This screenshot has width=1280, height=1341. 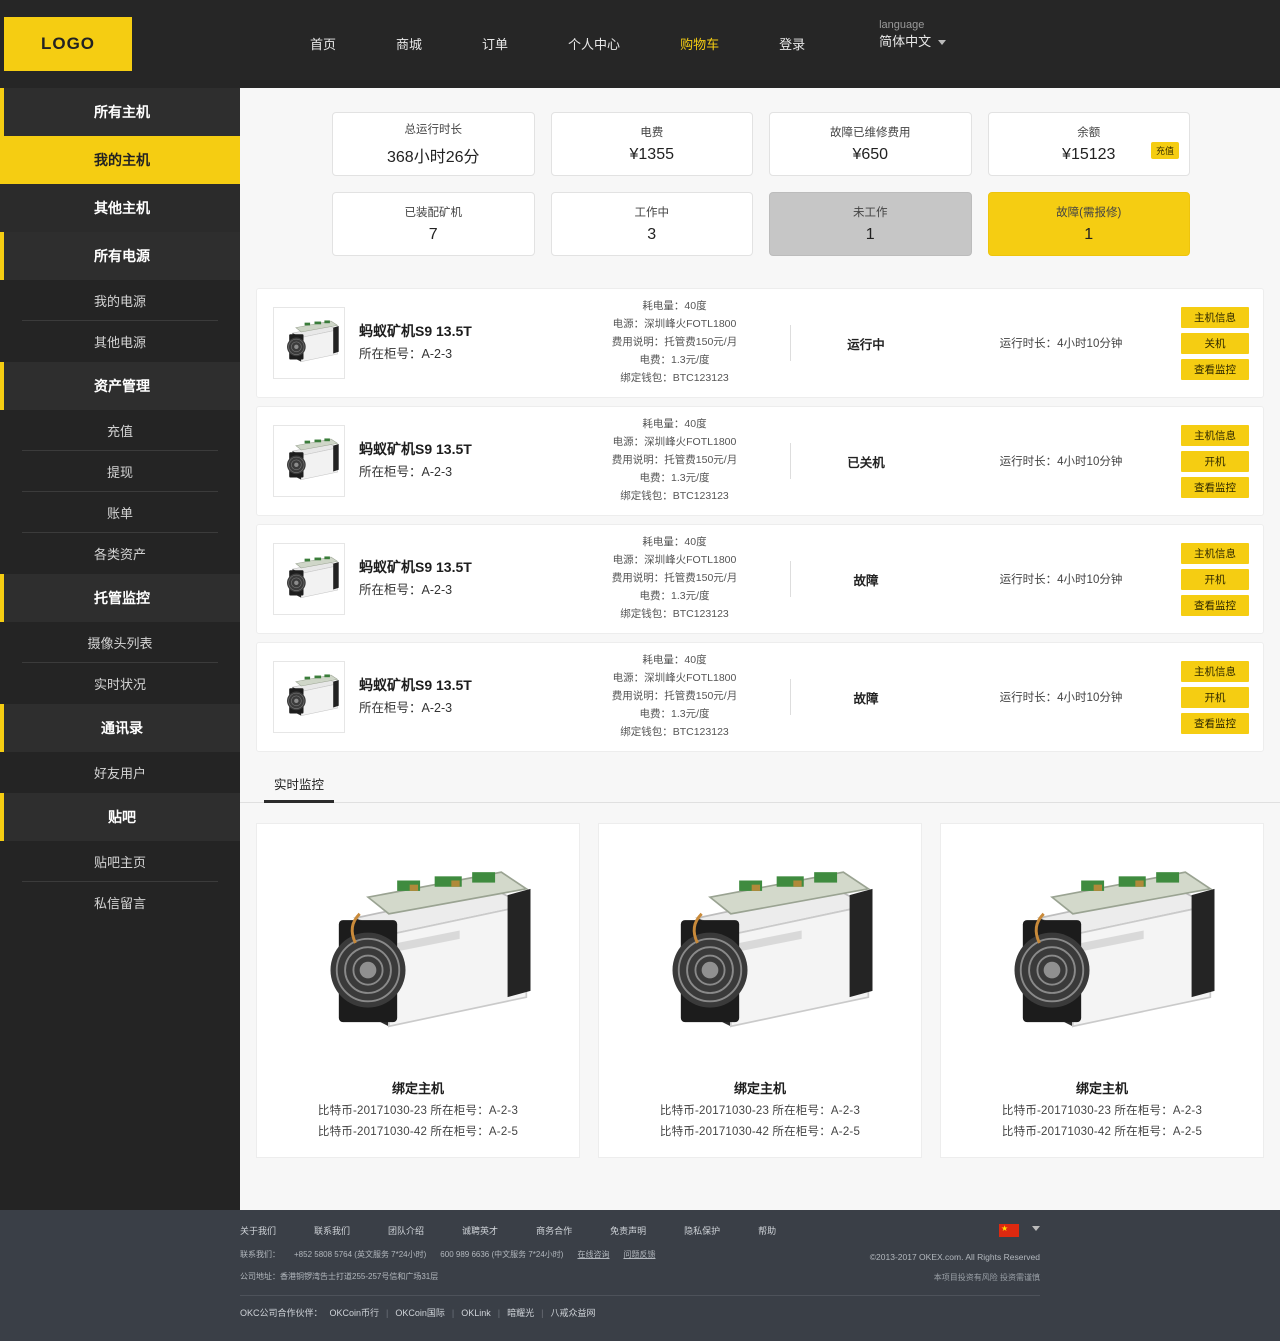 What do you see at coordinates (870, 144) in the screenshot?
I see `stat-card-repair-fee: 故障已维修费用 ¥650` at bounding box center [870, 144].